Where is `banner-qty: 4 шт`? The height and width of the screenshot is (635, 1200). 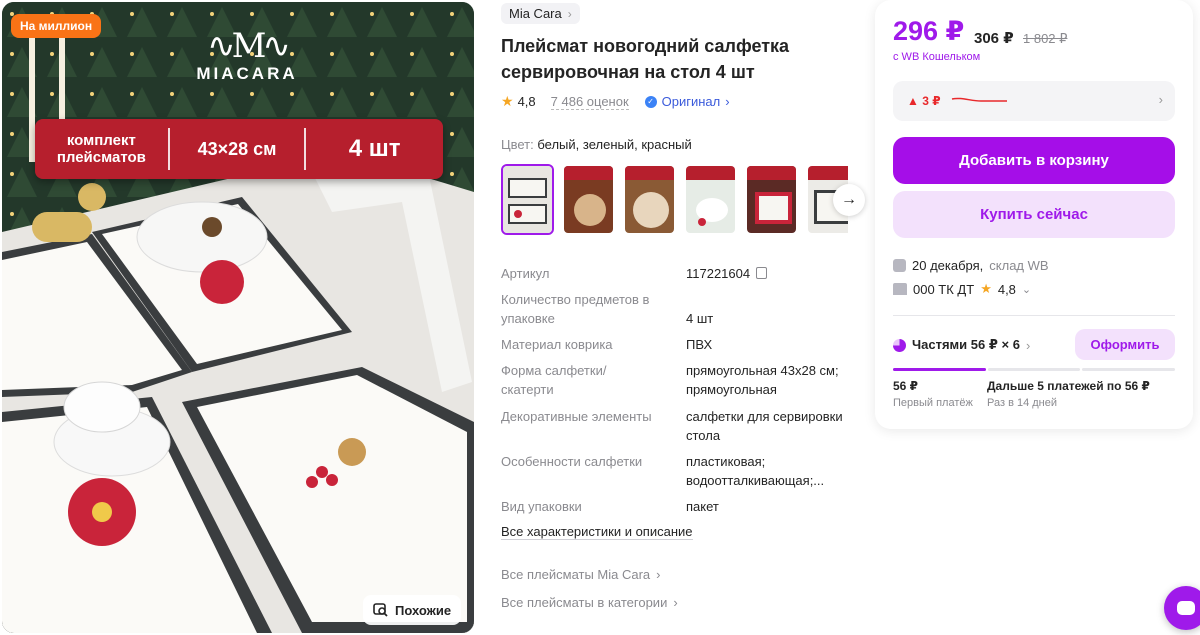 banner-qty: 4 шт is located at coordinates (374, 148).